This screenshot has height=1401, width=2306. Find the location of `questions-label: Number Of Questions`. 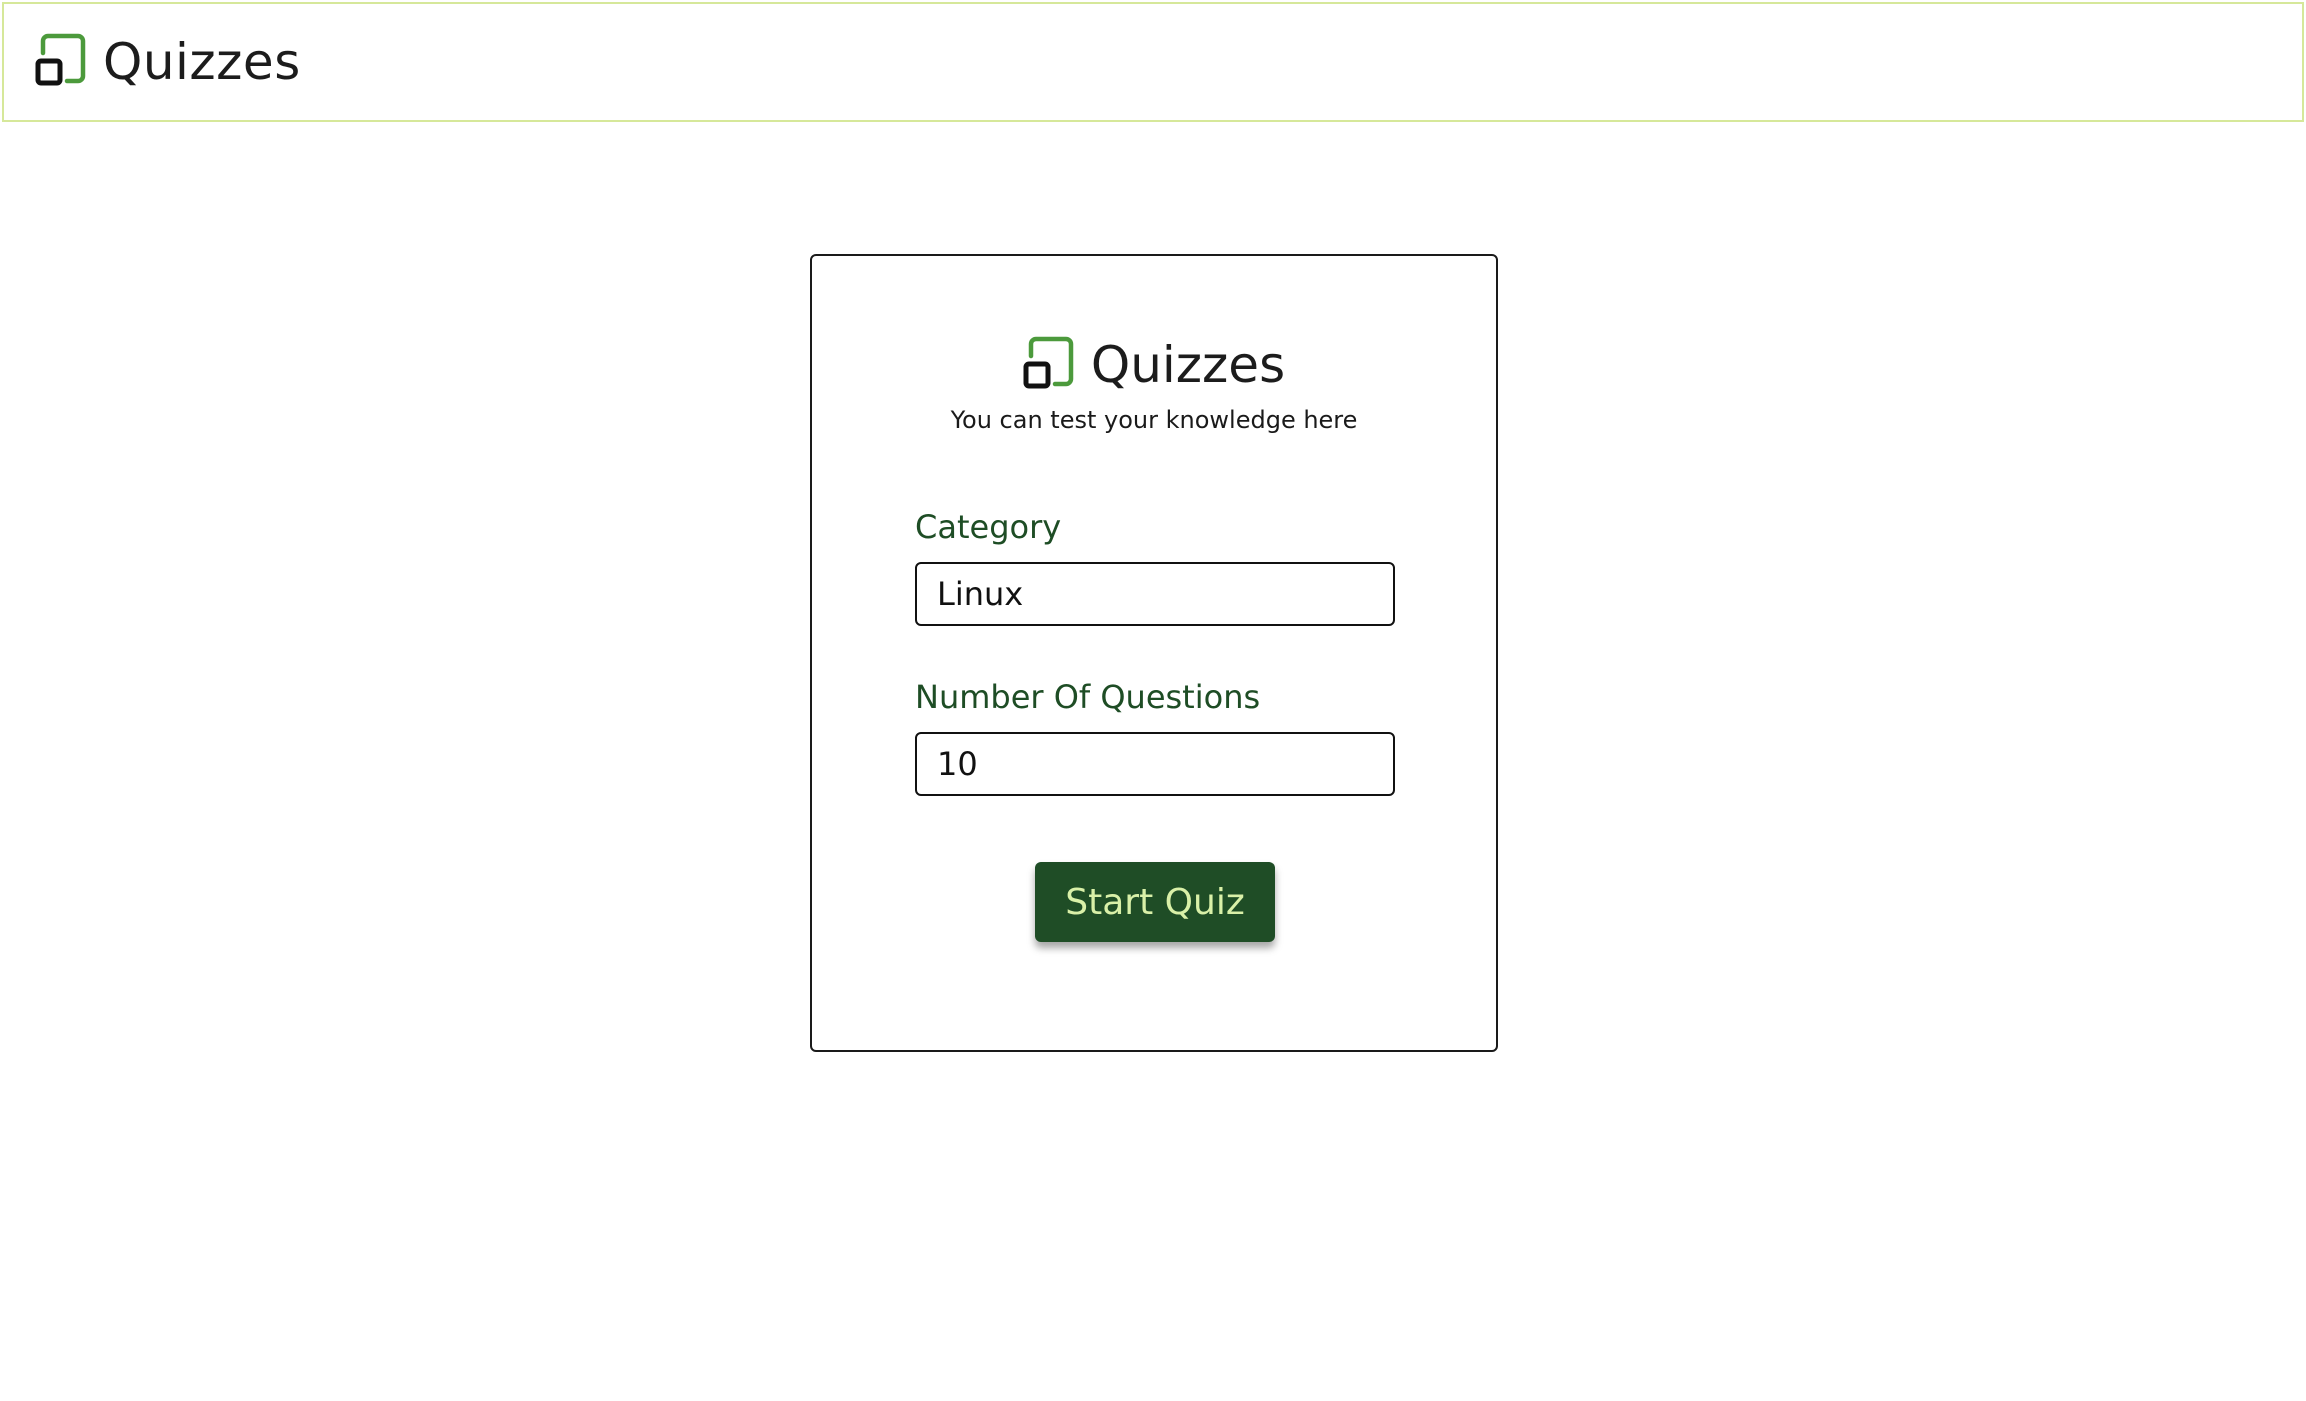

questions-label: Number Of Questions is located at coordinates (1088, 697).